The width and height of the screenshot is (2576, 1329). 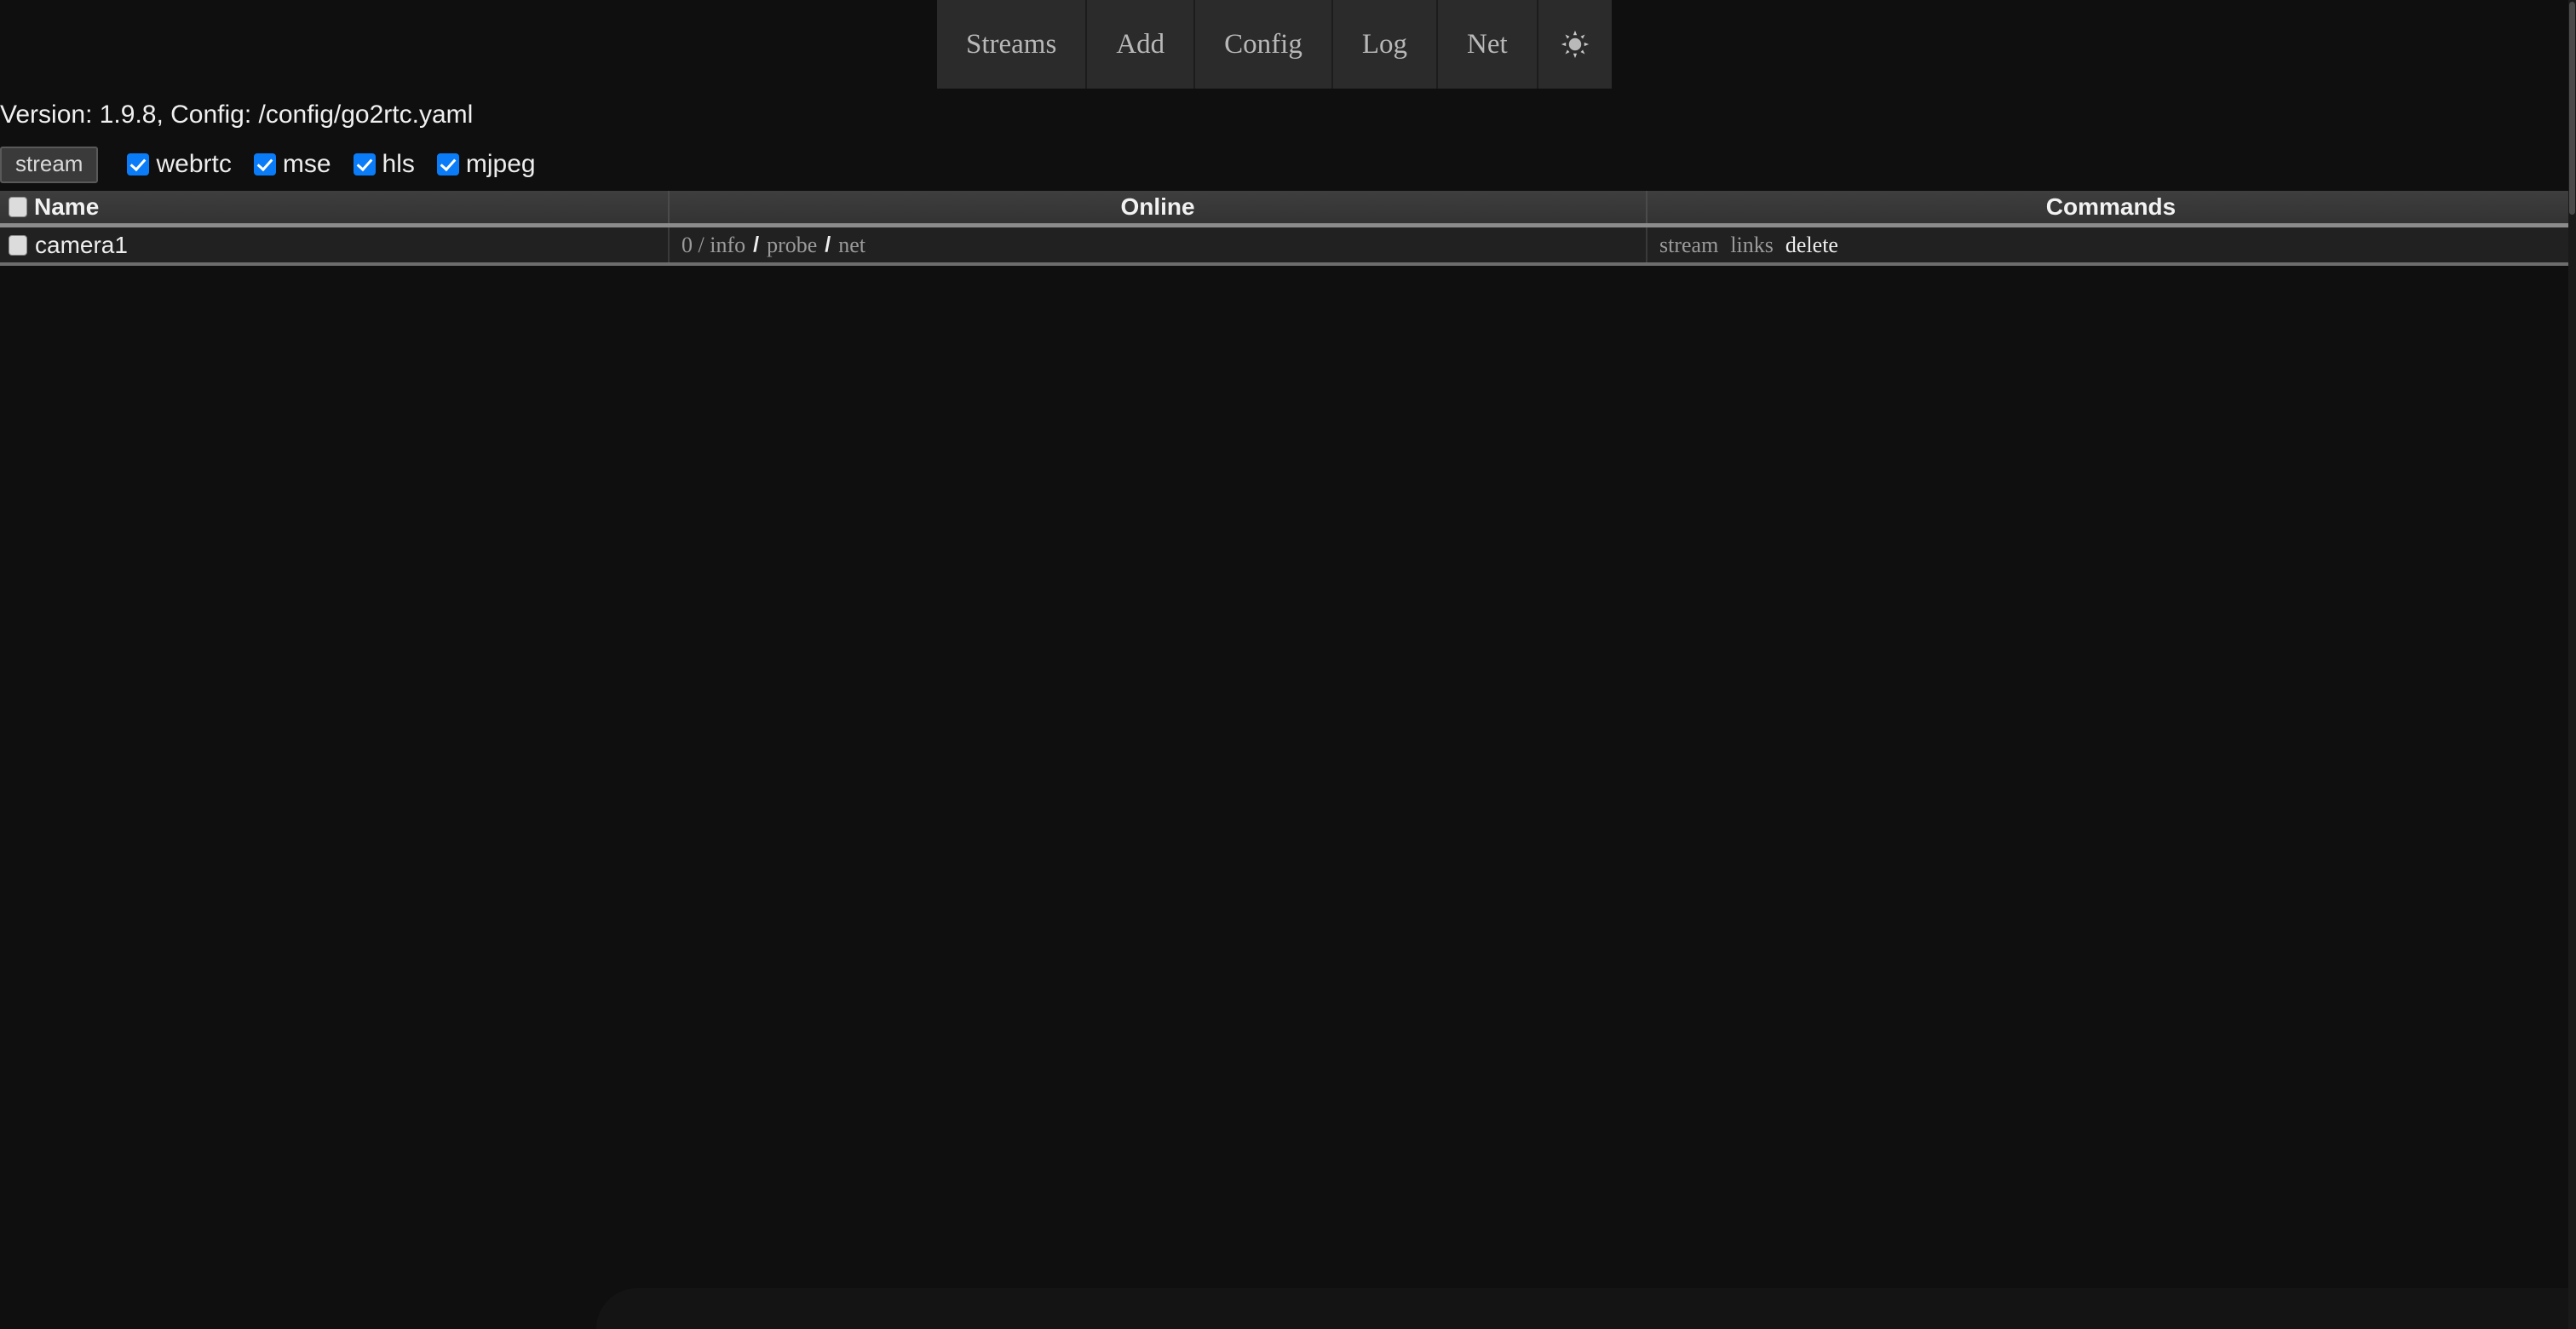 What do you see at coordinates (335, 244) in the screenshot?
I see `cell-name: camera1` at bounding box center [335, 244].